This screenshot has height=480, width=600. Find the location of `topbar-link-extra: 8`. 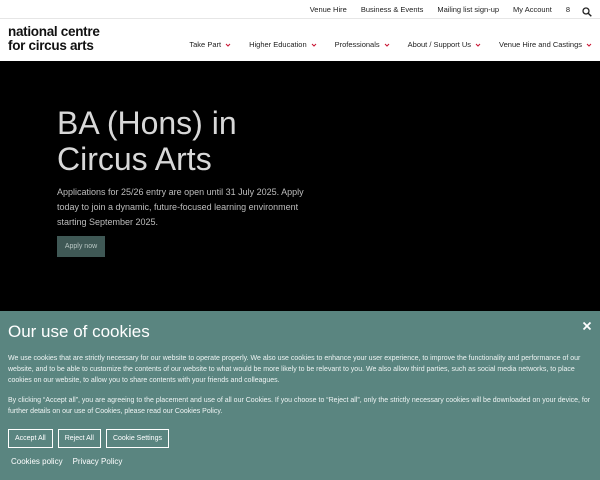

topbar-link-extra: 8 is located at coordinates (568, 9).